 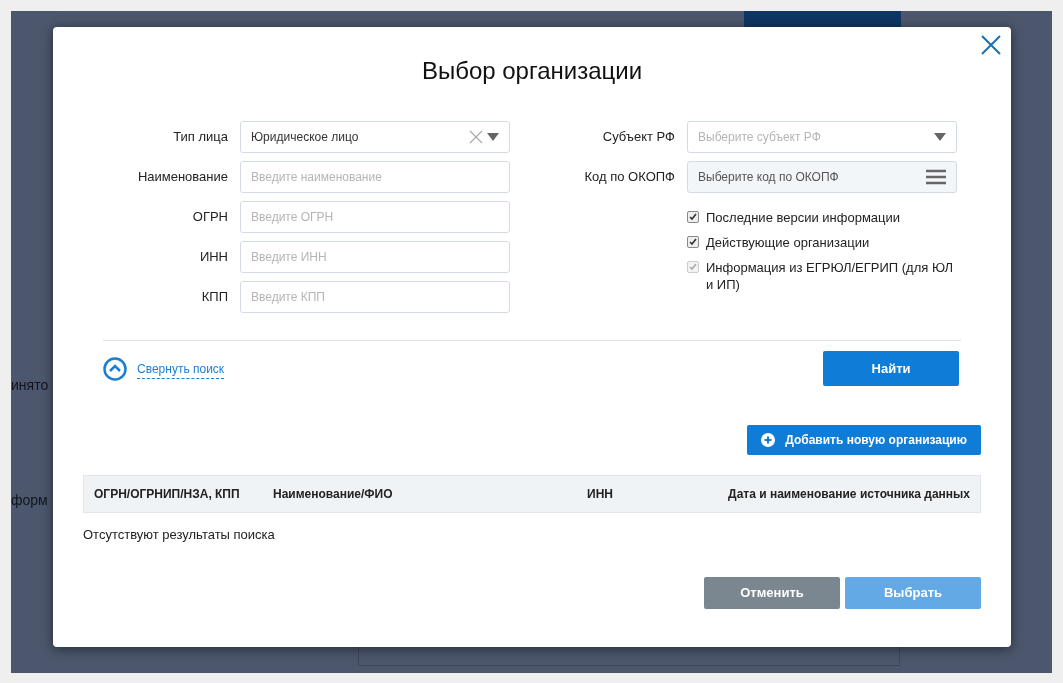 I want to click on input-field: Введите ОГРН, so click(x=375, y=217).